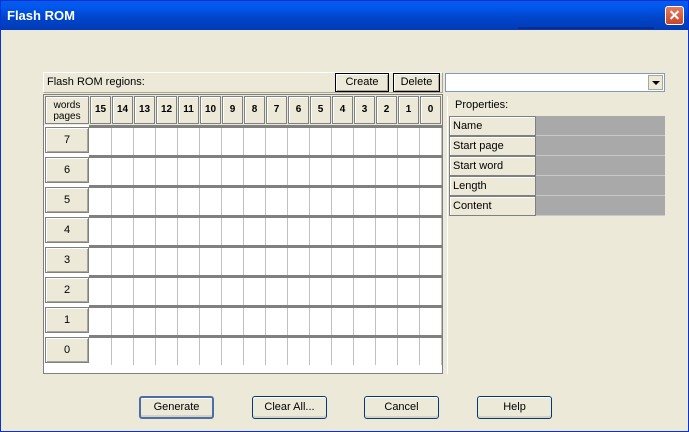 Image resolution: width=689 pixels, height=432 pixels. I want to click on title-bar: Flash ROM, so click(344, 15).